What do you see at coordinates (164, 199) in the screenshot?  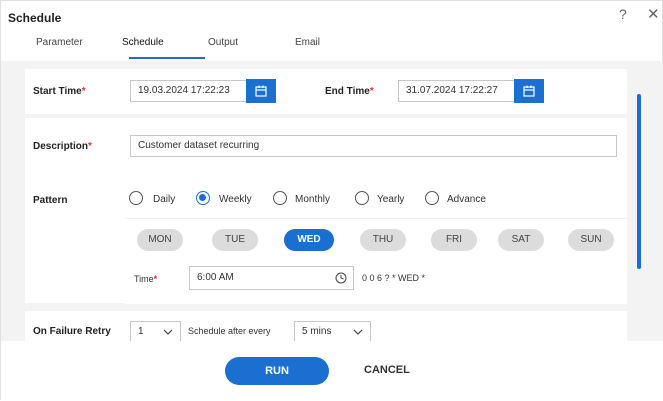 I see `radio-daily-label: Daily` at bounding box center [164, 199].